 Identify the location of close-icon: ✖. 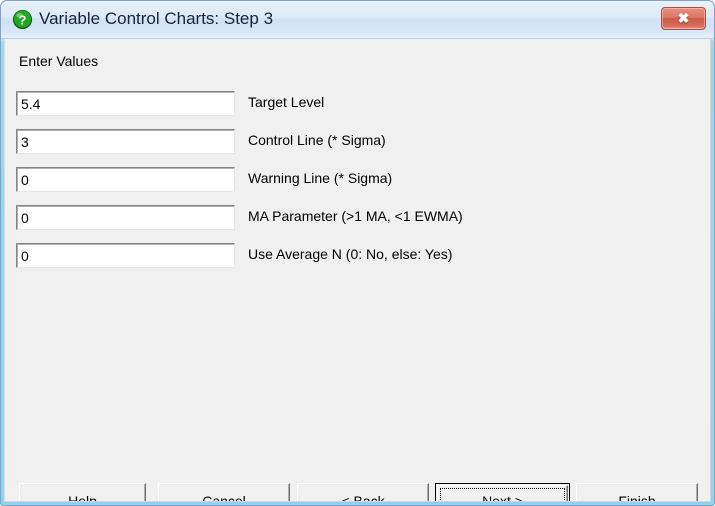
(683, 18).